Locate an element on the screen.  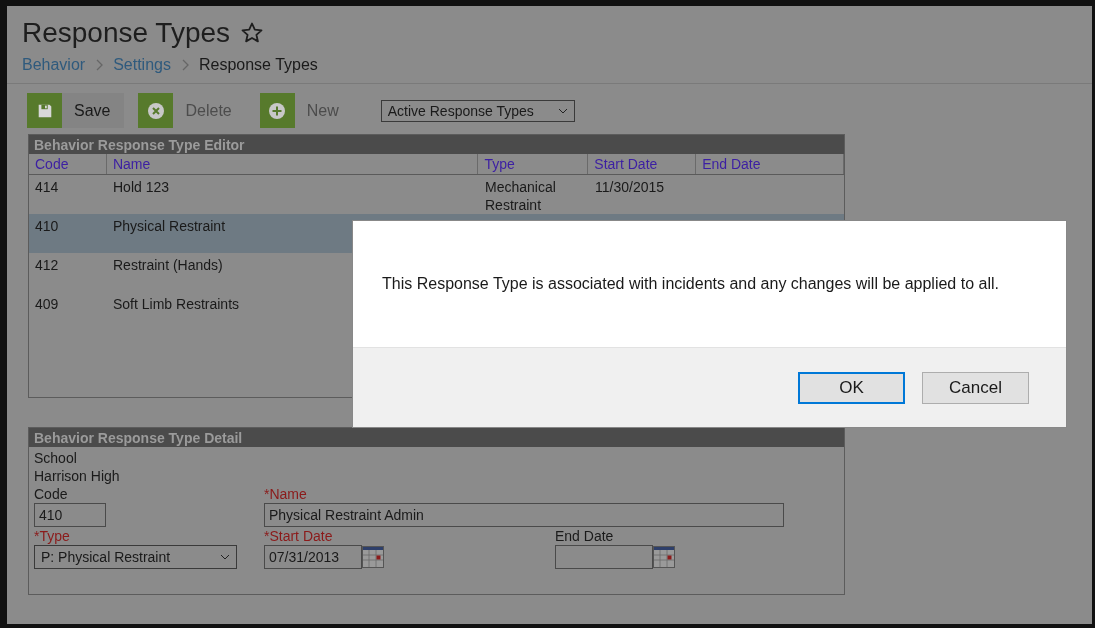
end-date-field is located at coordinates (604, 557).